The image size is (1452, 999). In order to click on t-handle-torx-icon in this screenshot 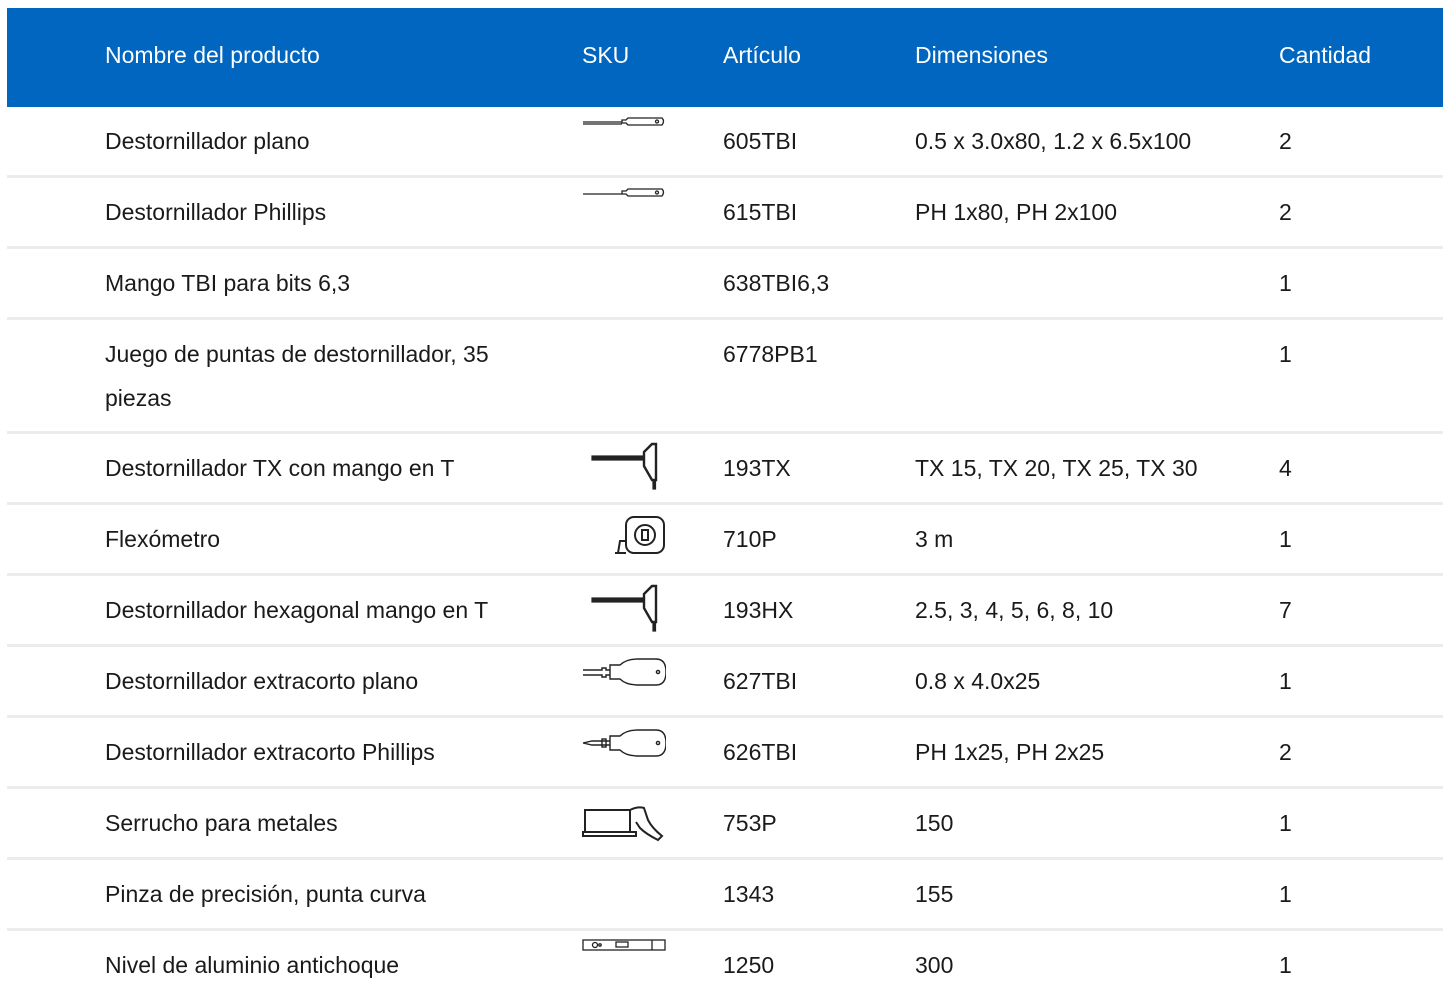, I will do `click(624, 466)`.